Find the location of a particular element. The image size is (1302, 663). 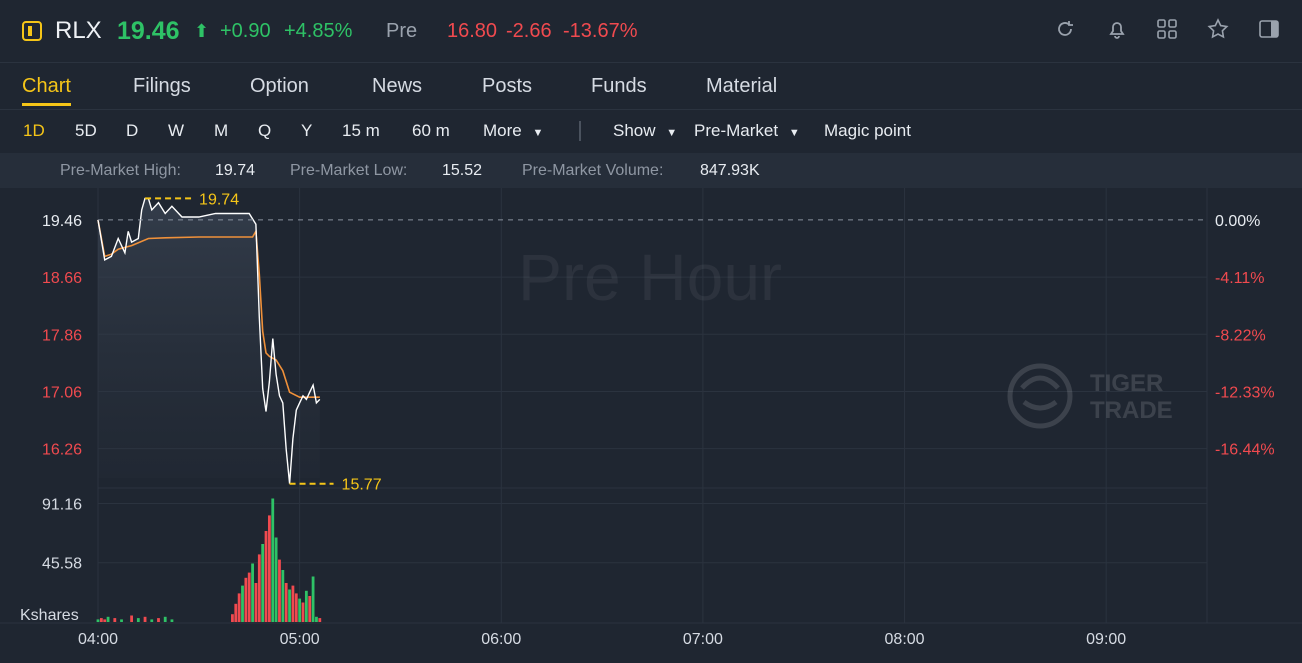

show-dropdown: Show ▼ is located at coordinates (645, 131).